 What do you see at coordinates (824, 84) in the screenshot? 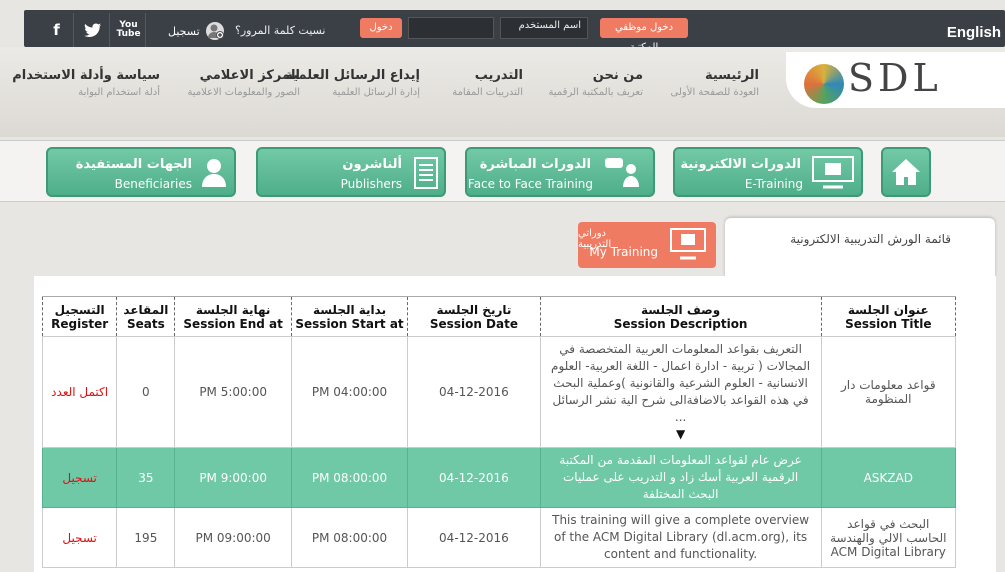
I see `logo-mark` at bounding box center [824, 84].